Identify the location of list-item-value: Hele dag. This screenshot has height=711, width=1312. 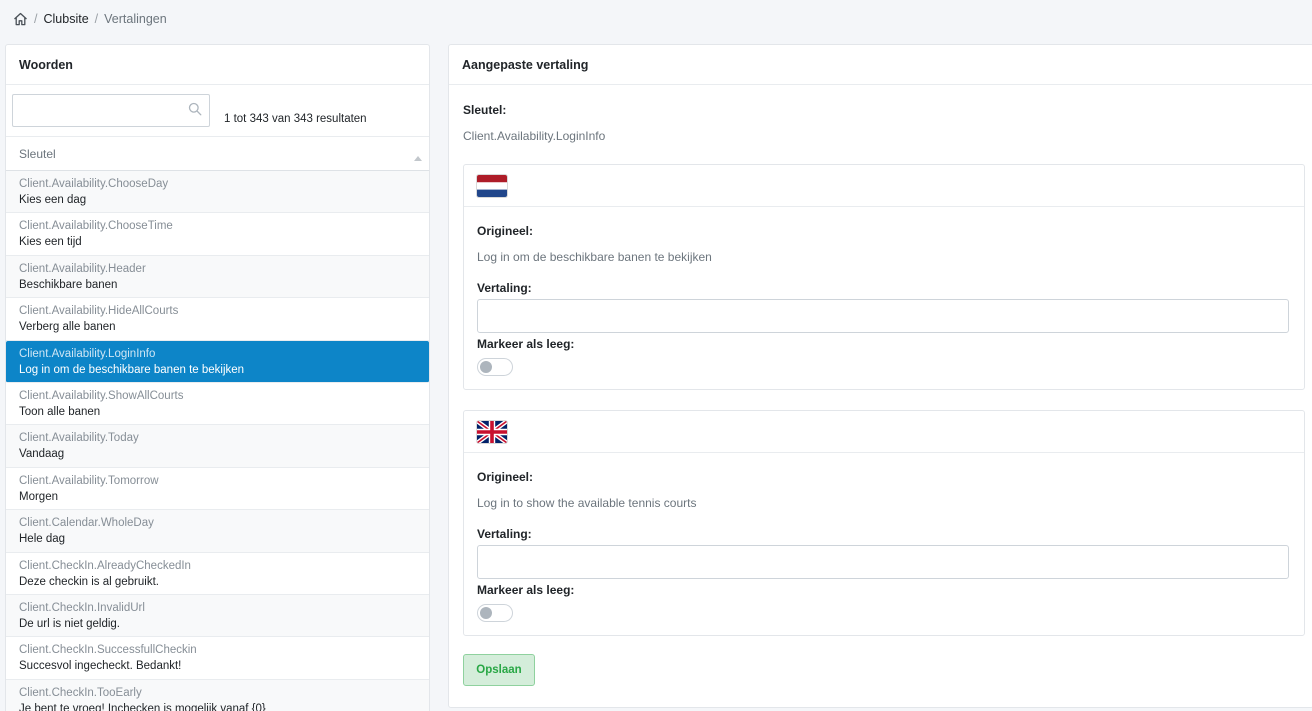
(42, 539).